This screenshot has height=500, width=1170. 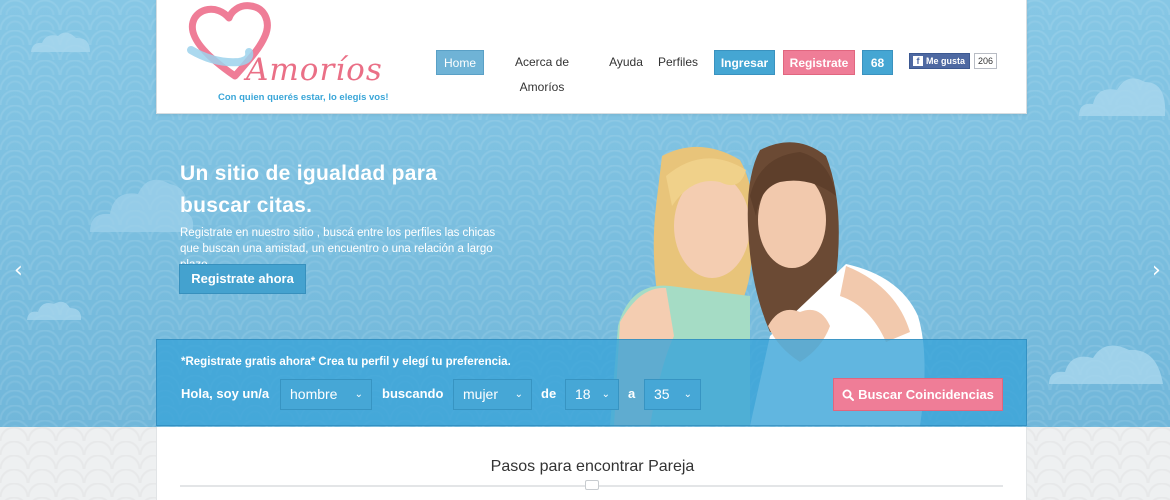 I want to click on steps-section: Pasos para encontrar Pareja, so click(x=585, y=463).